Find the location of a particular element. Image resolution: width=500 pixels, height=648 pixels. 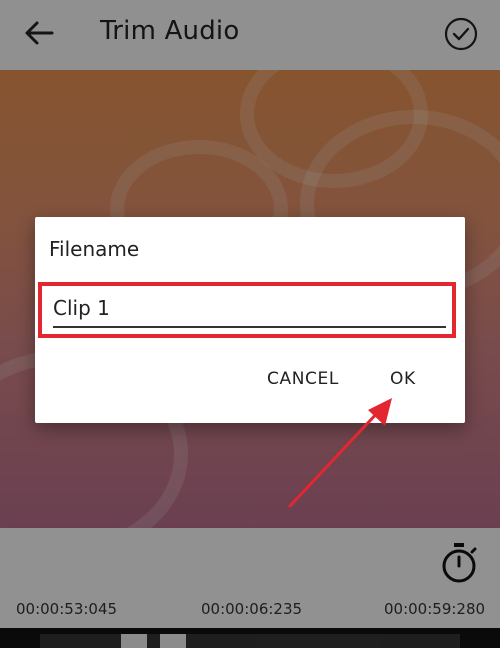

dialog-title: Filename is located at coordinates (94, 249).